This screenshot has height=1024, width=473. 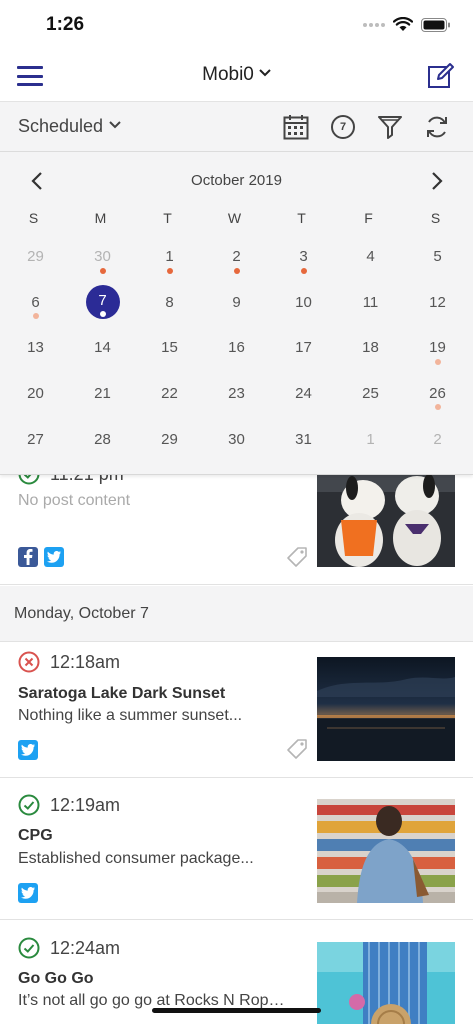 I want to click on post-time-row: 12:18am, so click(x=69, y=662).